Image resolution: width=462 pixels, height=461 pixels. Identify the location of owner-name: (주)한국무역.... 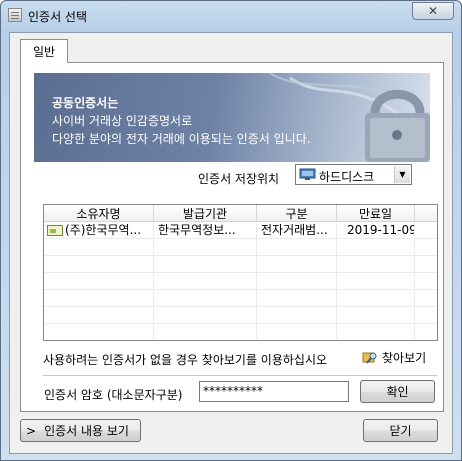
(103, 230).